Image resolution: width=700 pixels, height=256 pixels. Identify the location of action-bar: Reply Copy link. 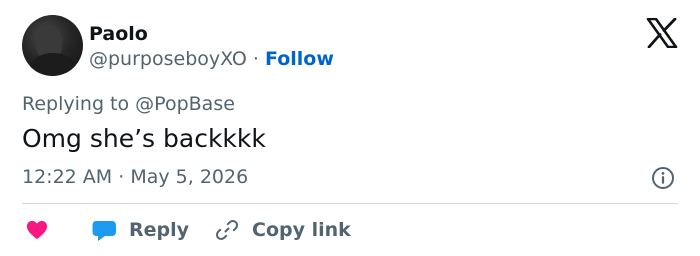
(342, 230).